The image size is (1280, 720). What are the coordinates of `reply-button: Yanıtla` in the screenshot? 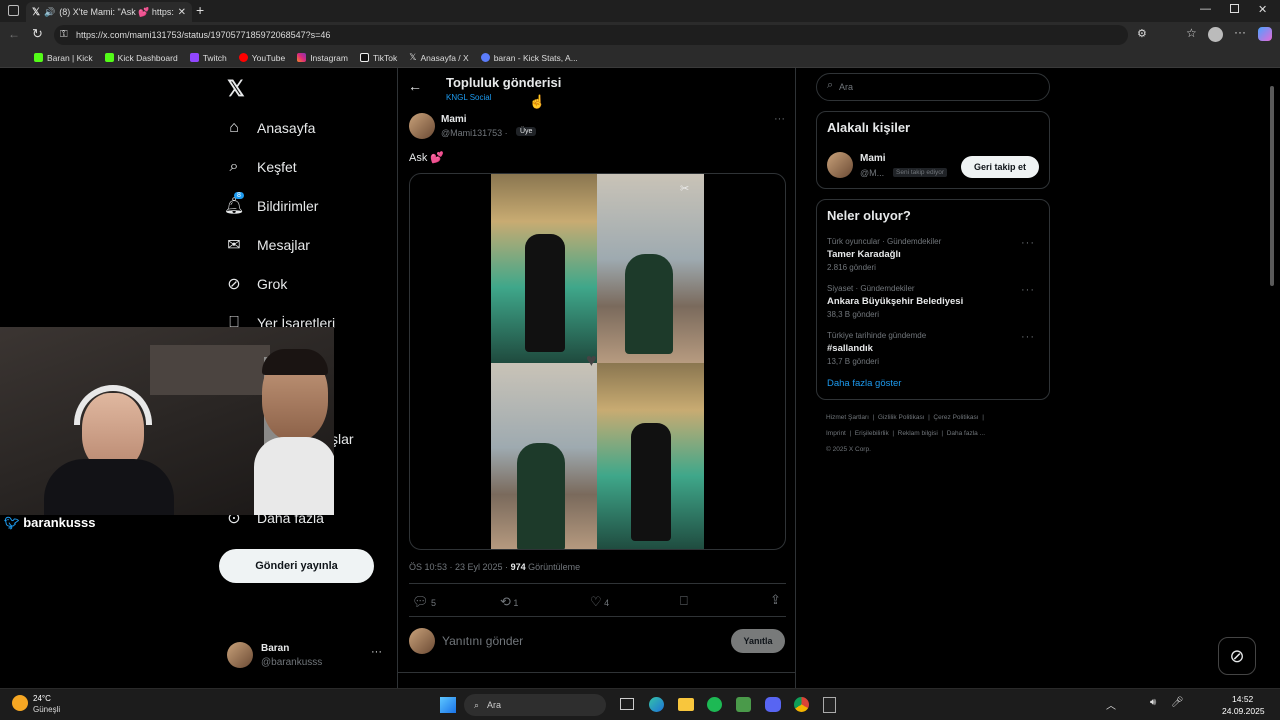 It's located at (758, 641).